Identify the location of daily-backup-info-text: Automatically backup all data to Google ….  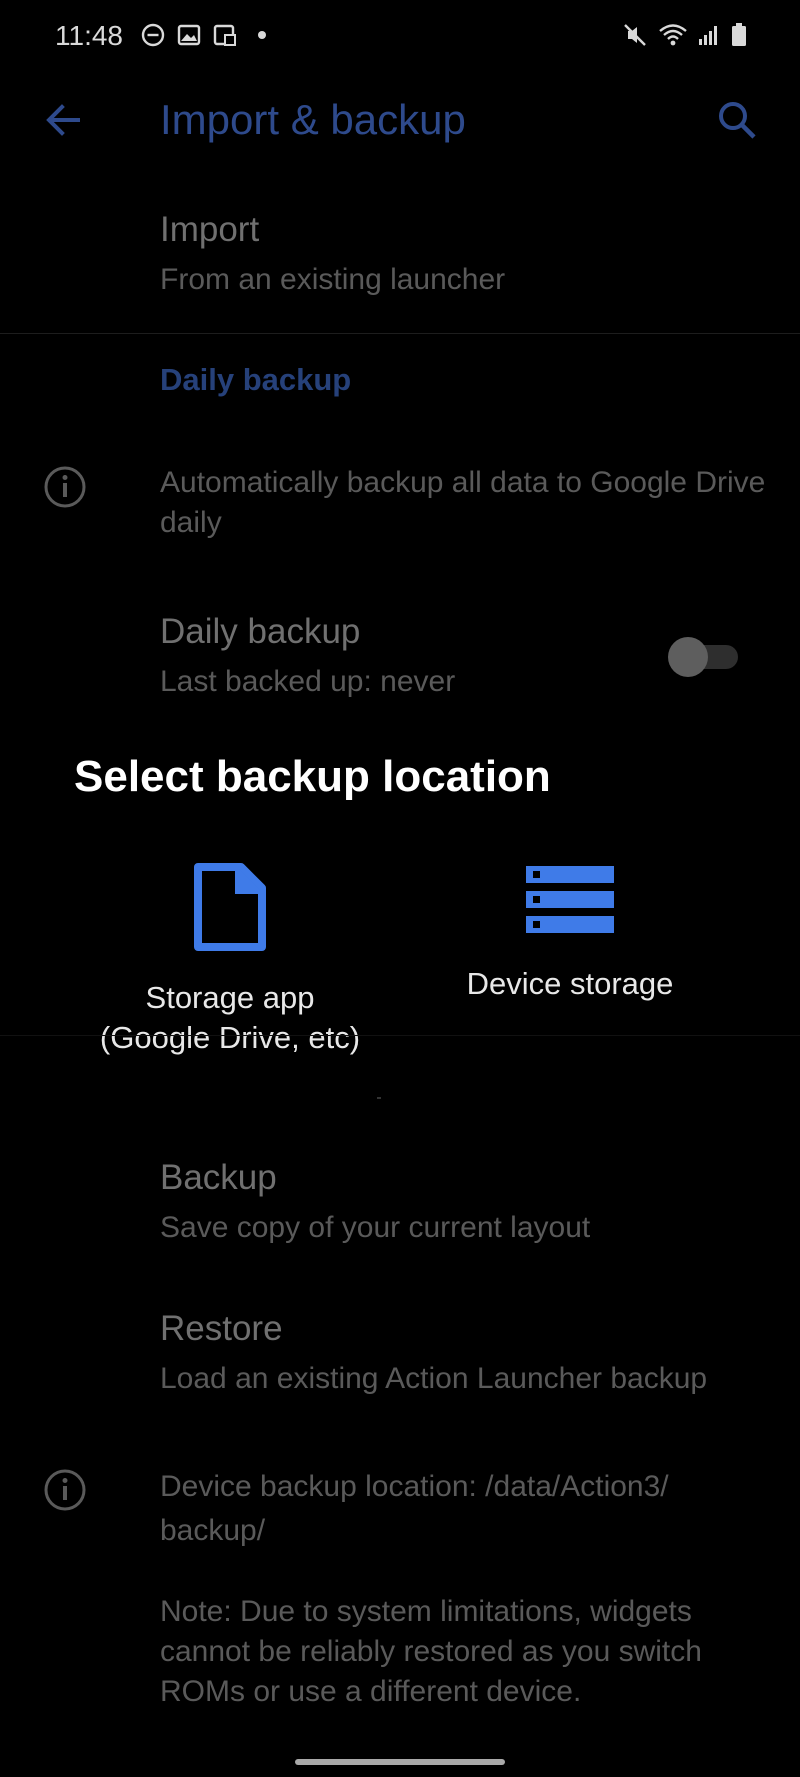
(463, 502).